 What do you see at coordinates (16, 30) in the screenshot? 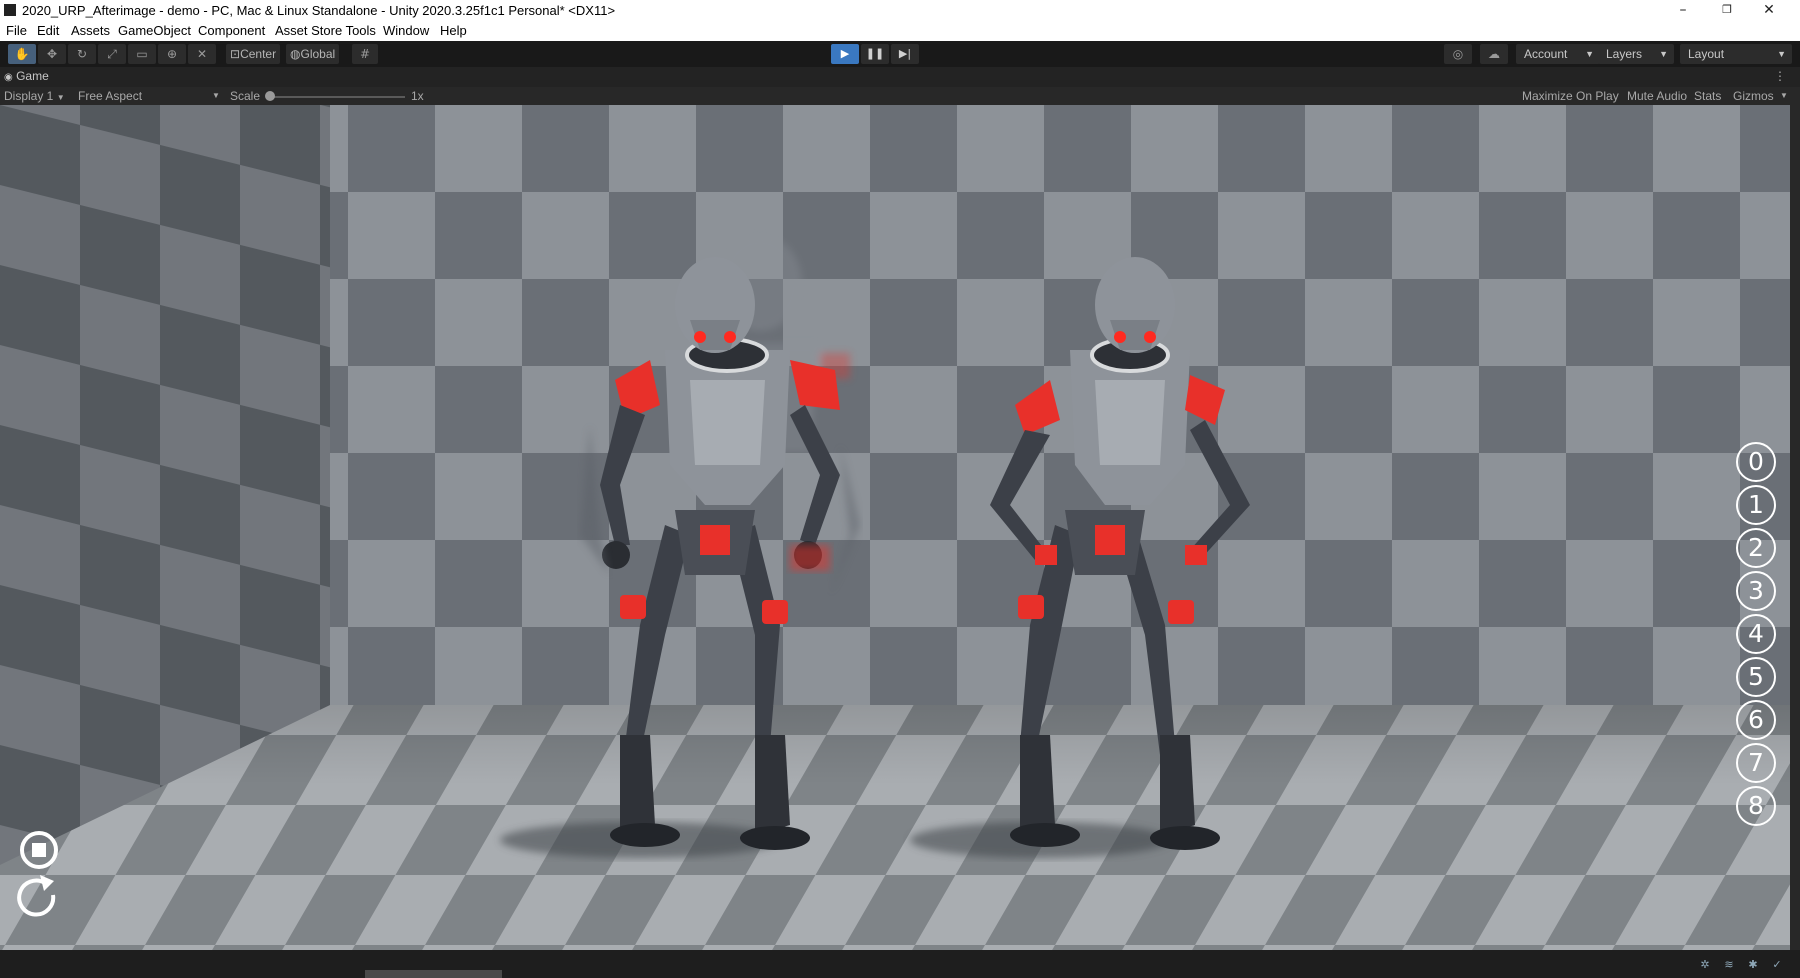
I see `menu-file: File` at bounding box center [16, 30].